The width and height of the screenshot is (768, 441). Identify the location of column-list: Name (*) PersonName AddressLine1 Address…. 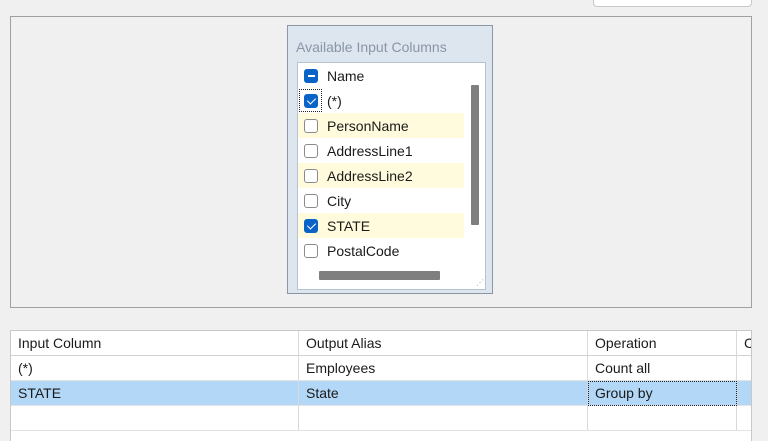
(391, 176).